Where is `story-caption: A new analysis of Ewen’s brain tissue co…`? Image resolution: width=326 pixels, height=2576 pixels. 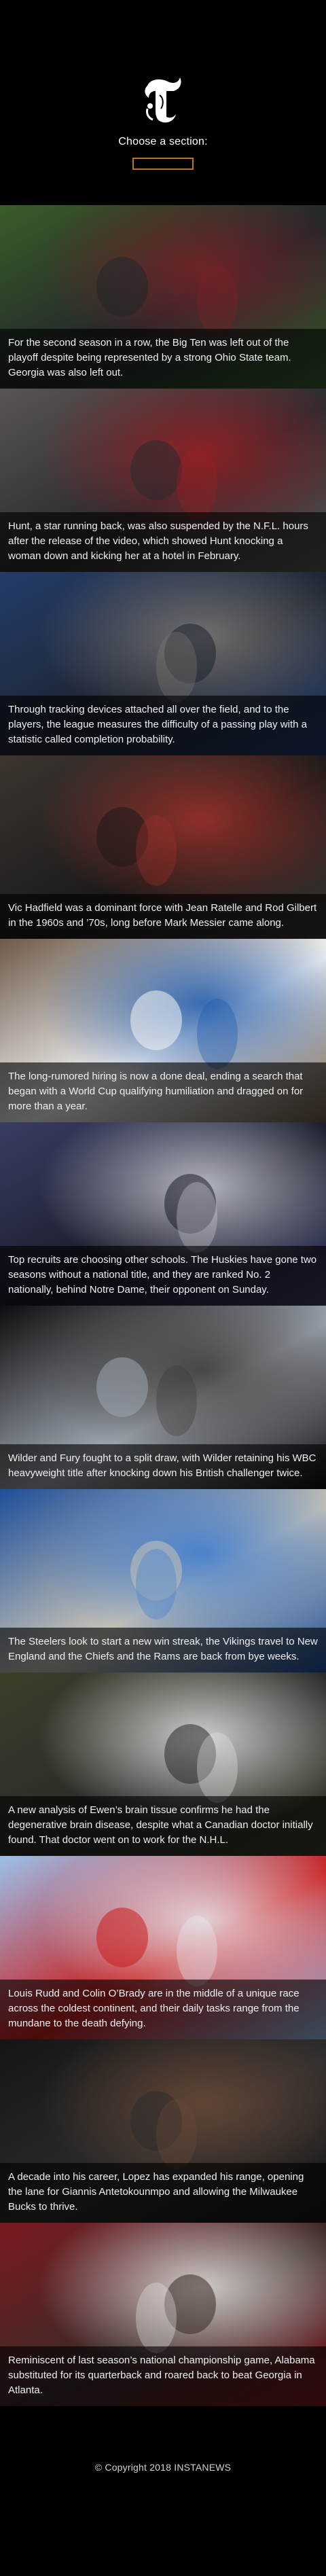
story-caption: A new analysis of Ewen’s brain tissue co… is located at coordinates (163, 1826).